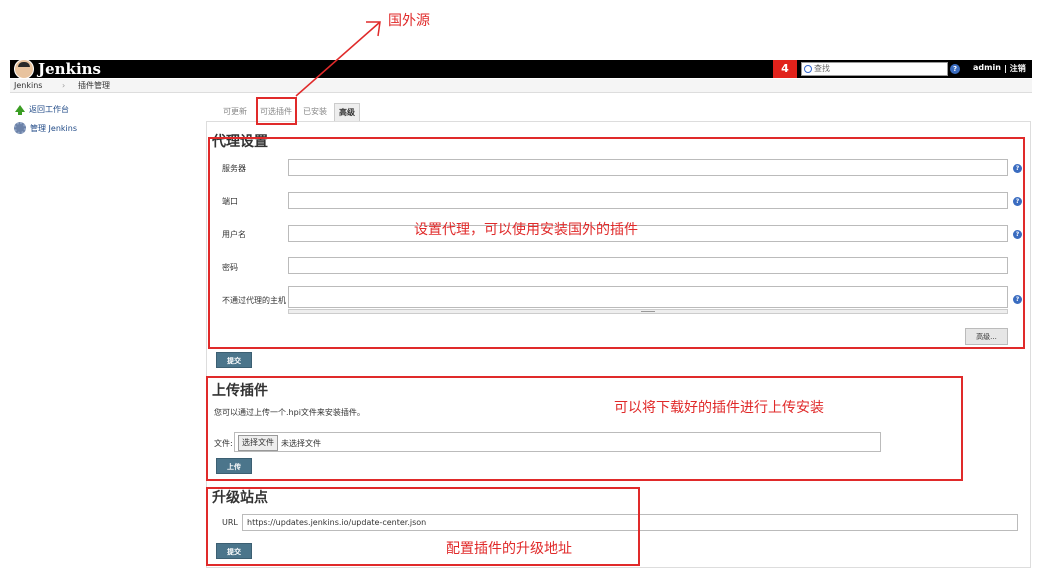 The width and height of the screenshot is (1042, 576). Describe the element at coordinates (808, 69) in the screenshot. I see `search-icon` at that location.